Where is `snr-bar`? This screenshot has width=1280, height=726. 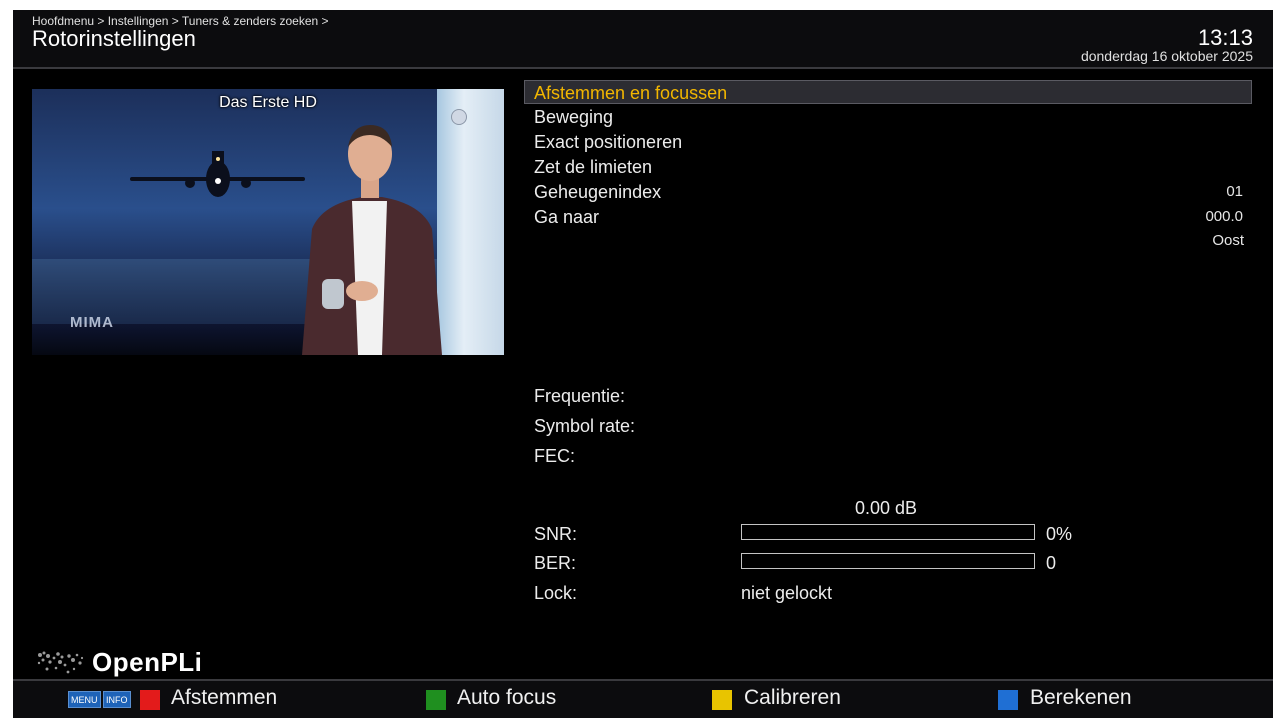
snr-bar is located at coordinates (888, 532).